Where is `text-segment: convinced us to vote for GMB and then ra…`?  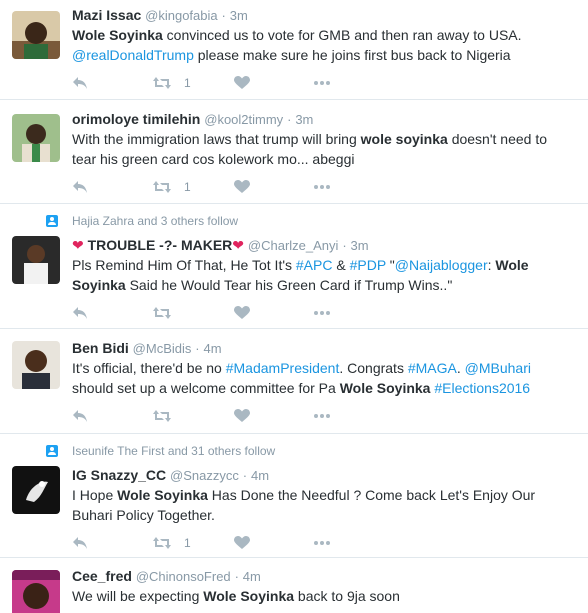
text-segment: convinced us to vote for GMB and then ra… is located at coordinates (342, 35).